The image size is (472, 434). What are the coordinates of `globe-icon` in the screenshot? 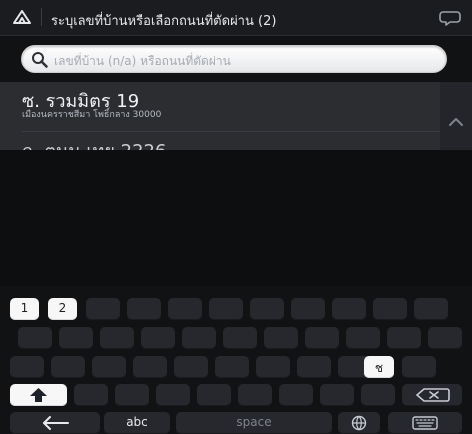 It's located at (359, 423).